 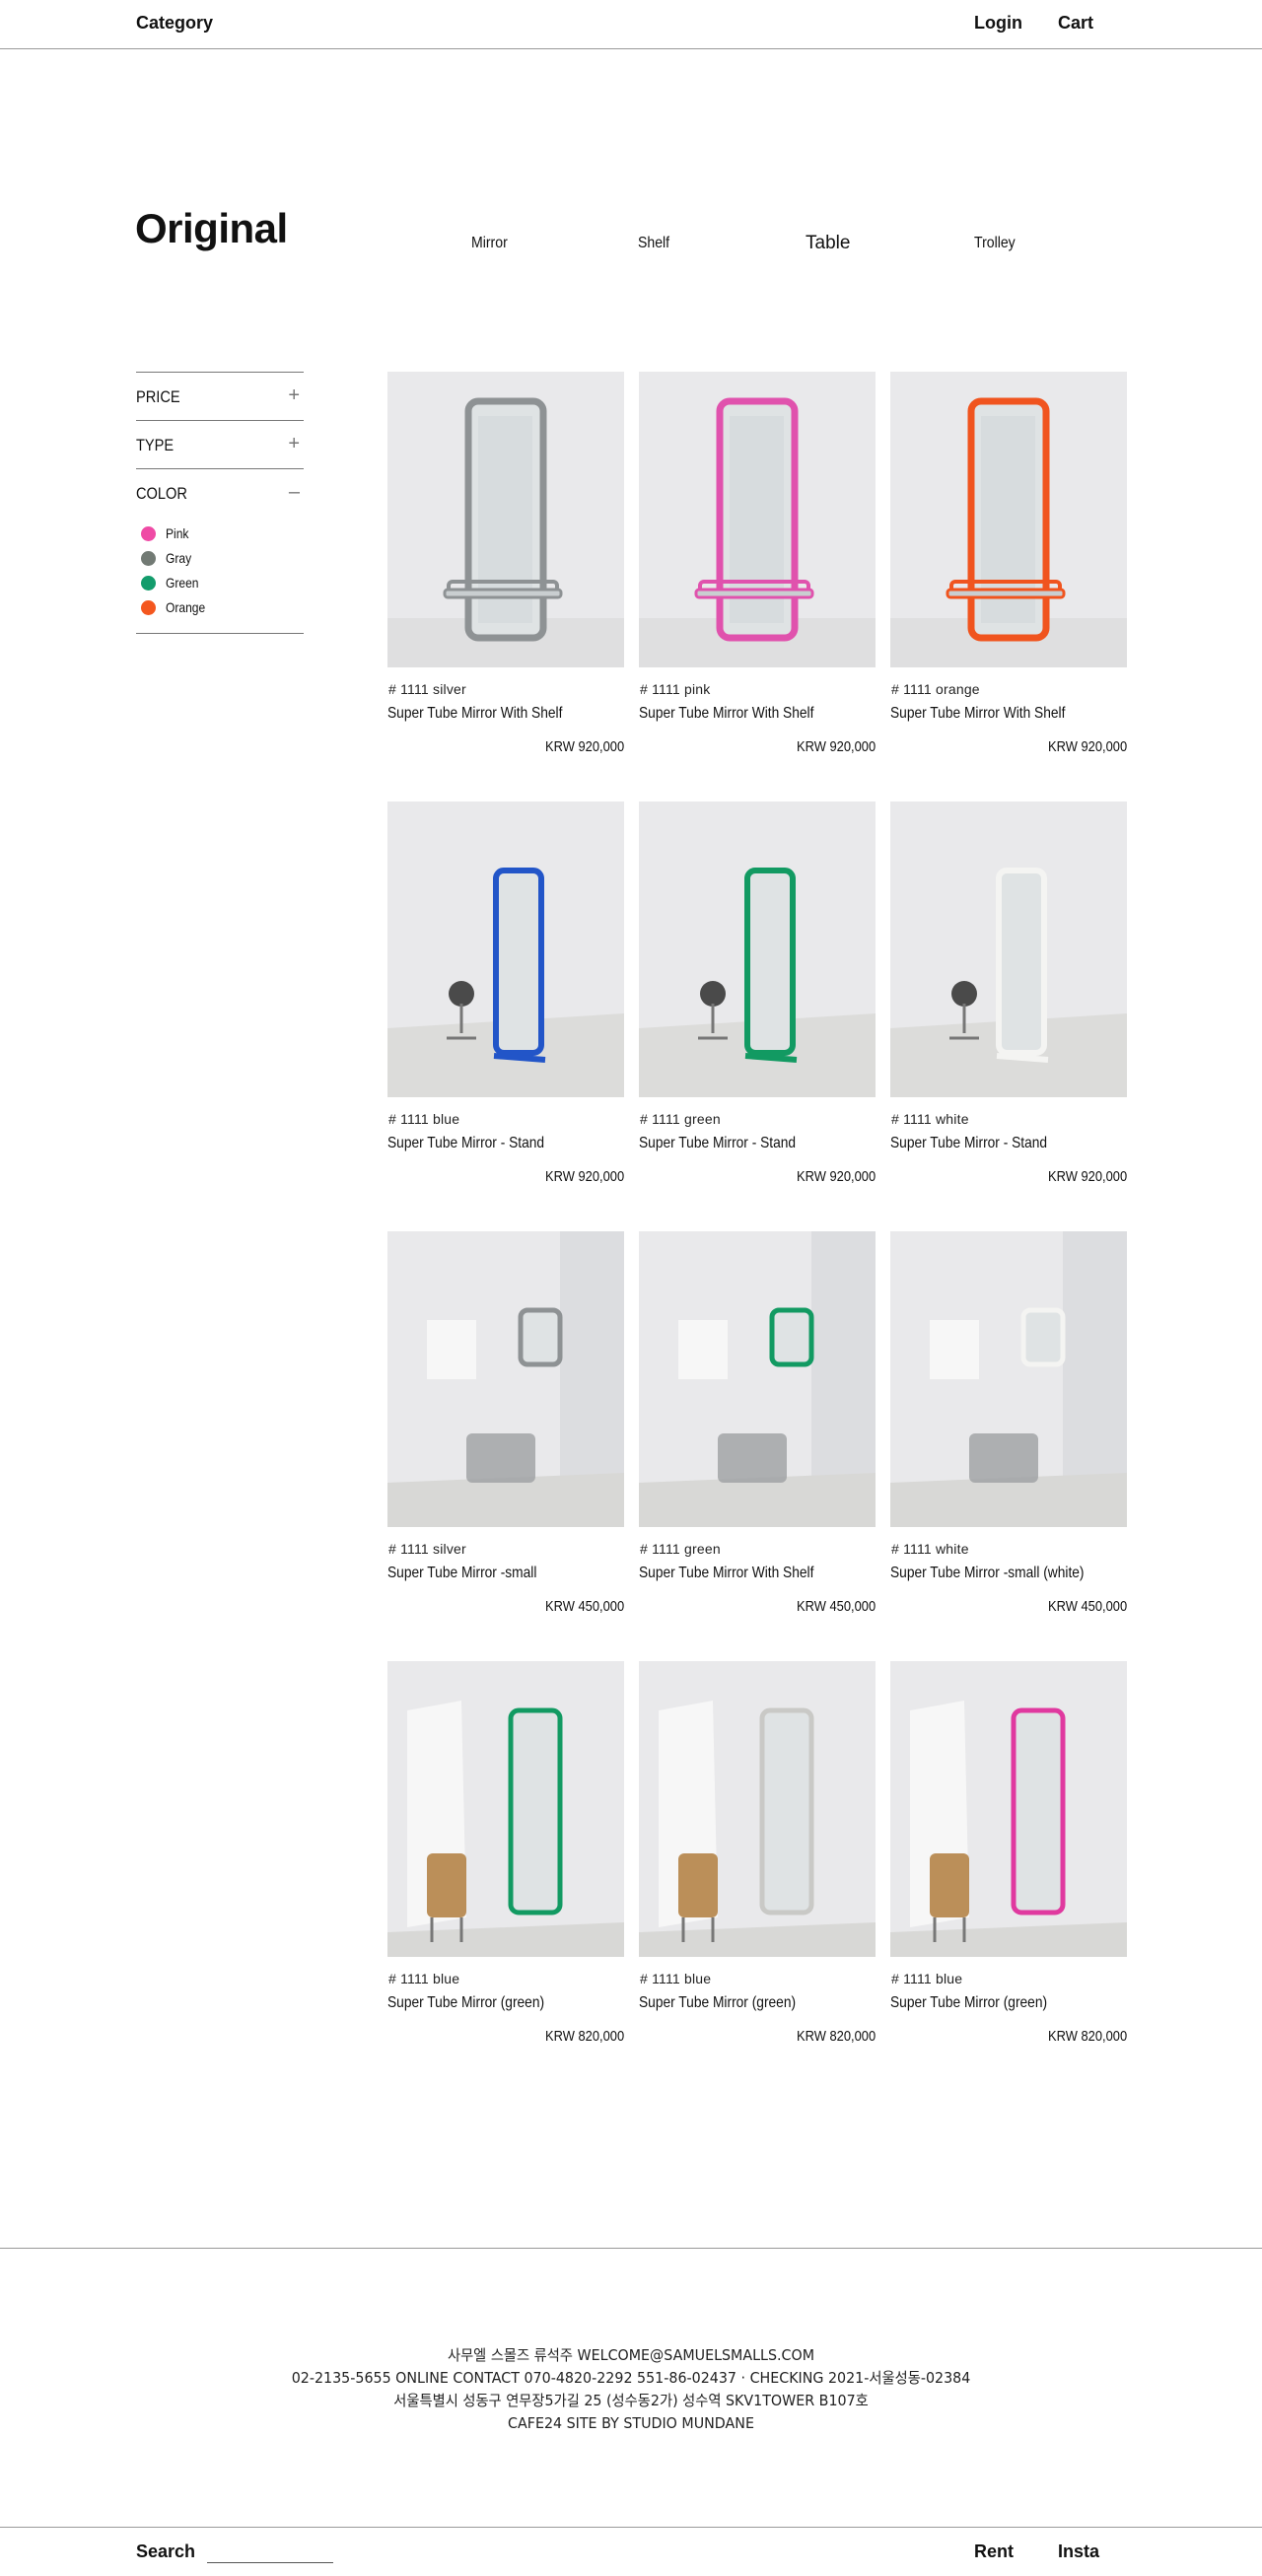 I want to click on product-name: Super Tube Mirror -small (white), so click(x=988, y=1573).